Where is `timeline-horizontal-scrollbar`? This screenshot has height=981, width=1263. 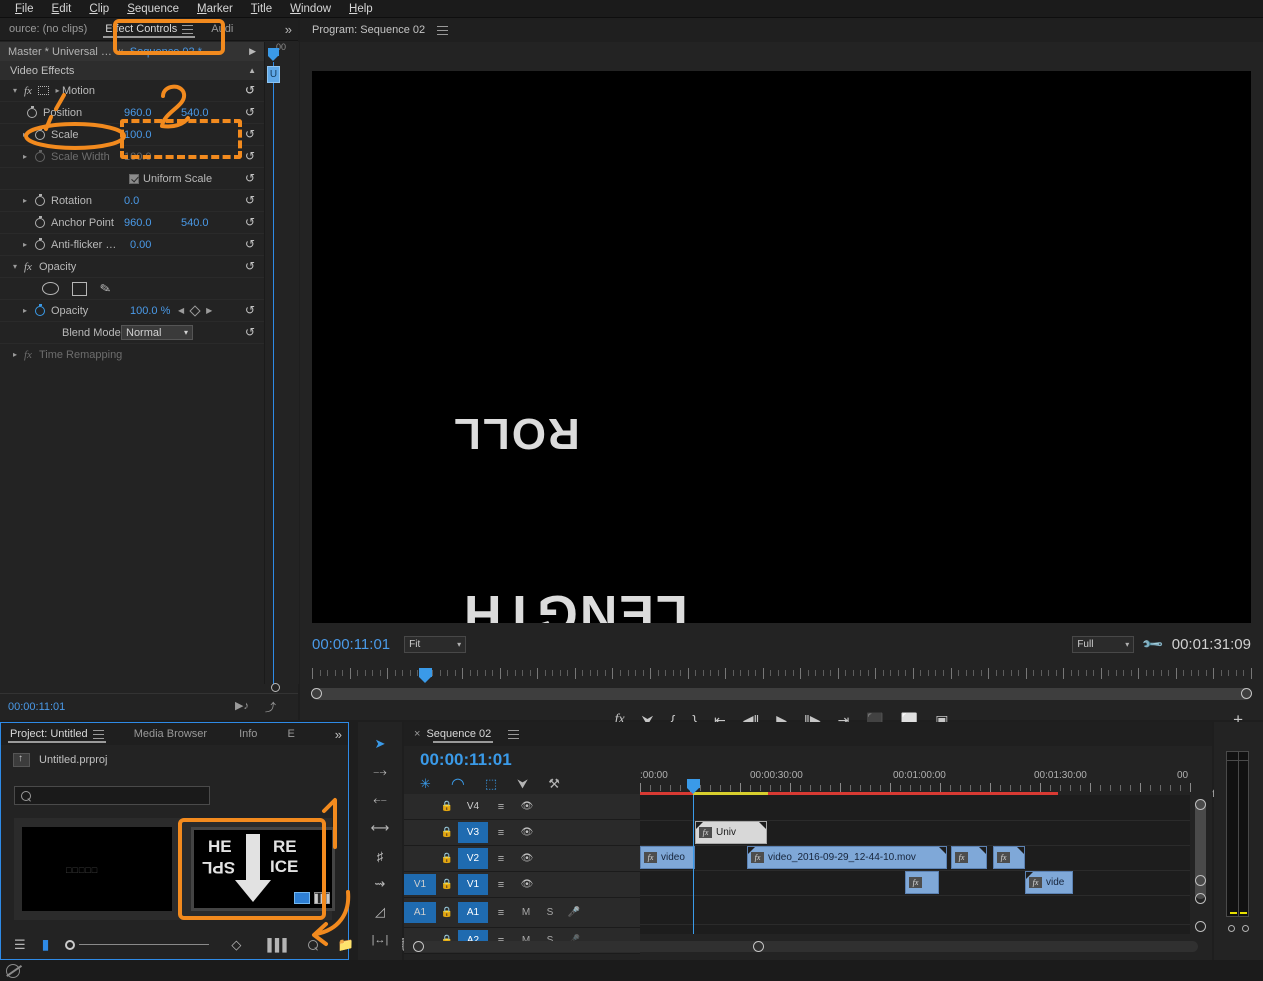
timeline-horizontal-scrollbar is located at coordinates (805, 946).